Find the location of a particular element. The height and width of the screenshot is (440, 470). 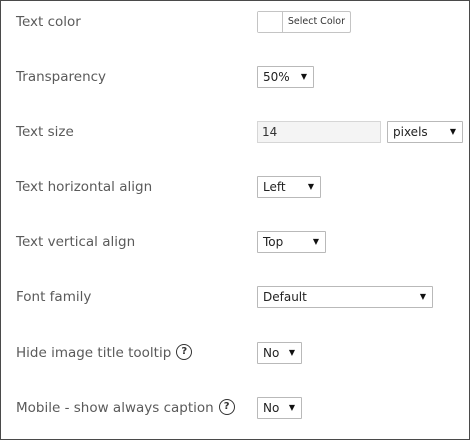

text-horizontal-align-label: Text horizontal align is located at coordinates (84, 187).